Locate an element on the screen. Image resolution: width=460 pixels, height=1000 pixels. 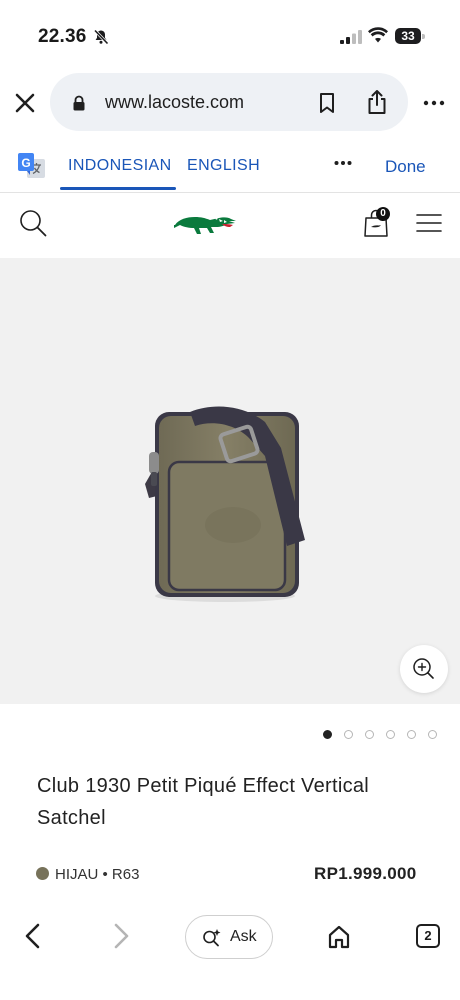
battery-icon: 33 is located at coordinates (408, 36).